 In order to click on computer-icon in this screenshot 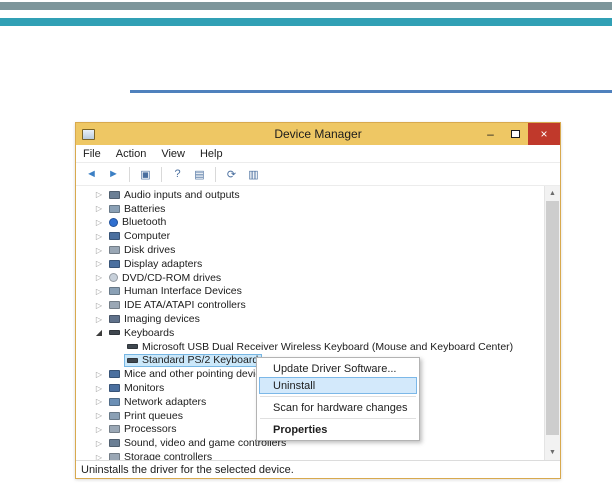, I will do `click(114, 236)`.